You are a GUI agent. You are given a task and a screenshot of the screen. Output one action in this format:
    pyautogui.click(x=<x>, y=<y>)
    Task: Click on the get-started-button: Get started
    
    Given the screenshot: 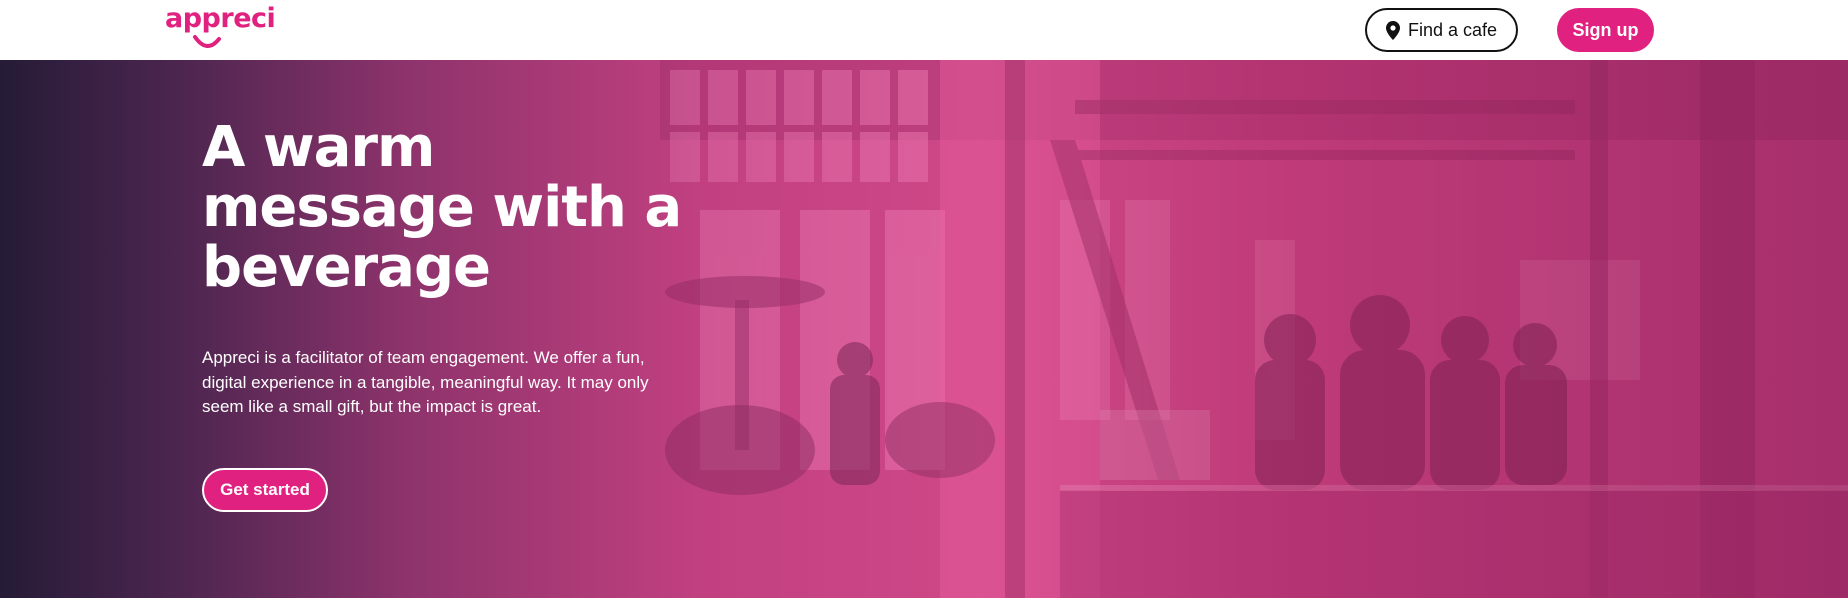 What is the action you would take?
    pyautogui.click(x=265, y=490)
    